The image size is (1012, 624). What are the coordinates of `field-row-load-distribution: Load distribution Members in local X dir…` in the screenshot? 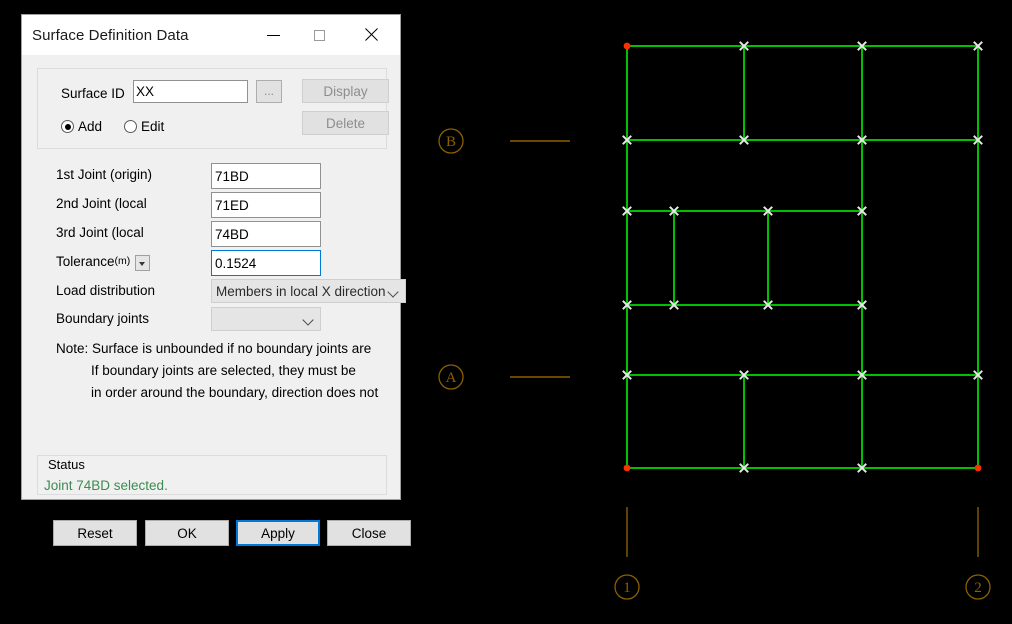 It's located at (221, 292).